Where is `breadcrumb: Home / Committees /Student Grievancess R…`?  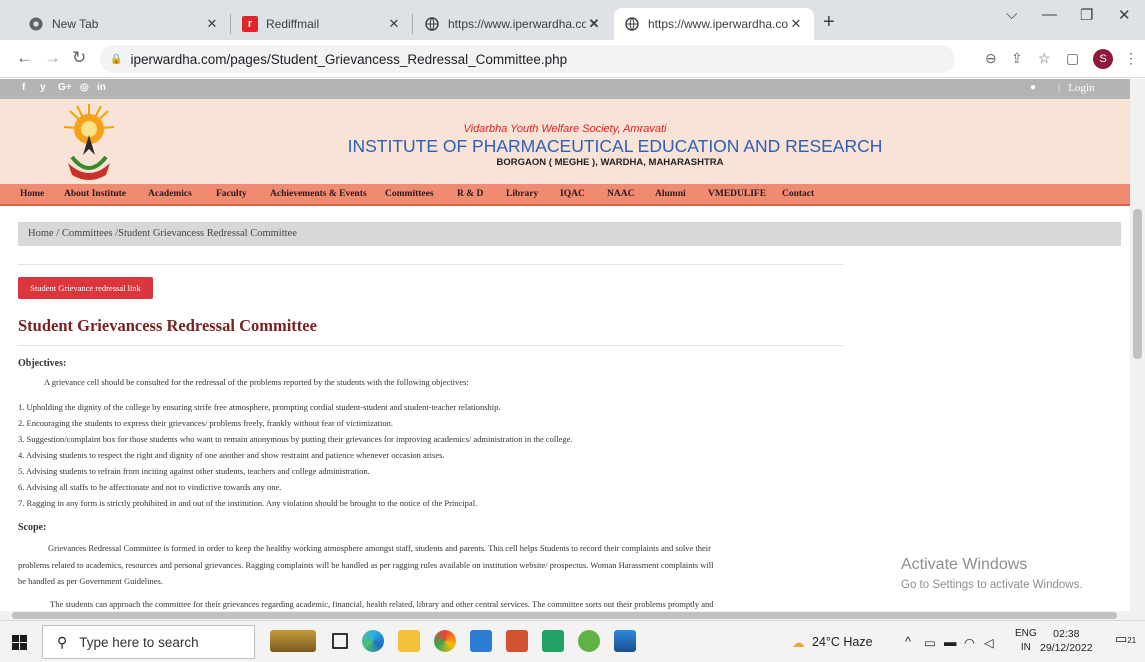 breadcrumb: Home / Committees /Student Grievancess R… is located at coordinates (569, 234).